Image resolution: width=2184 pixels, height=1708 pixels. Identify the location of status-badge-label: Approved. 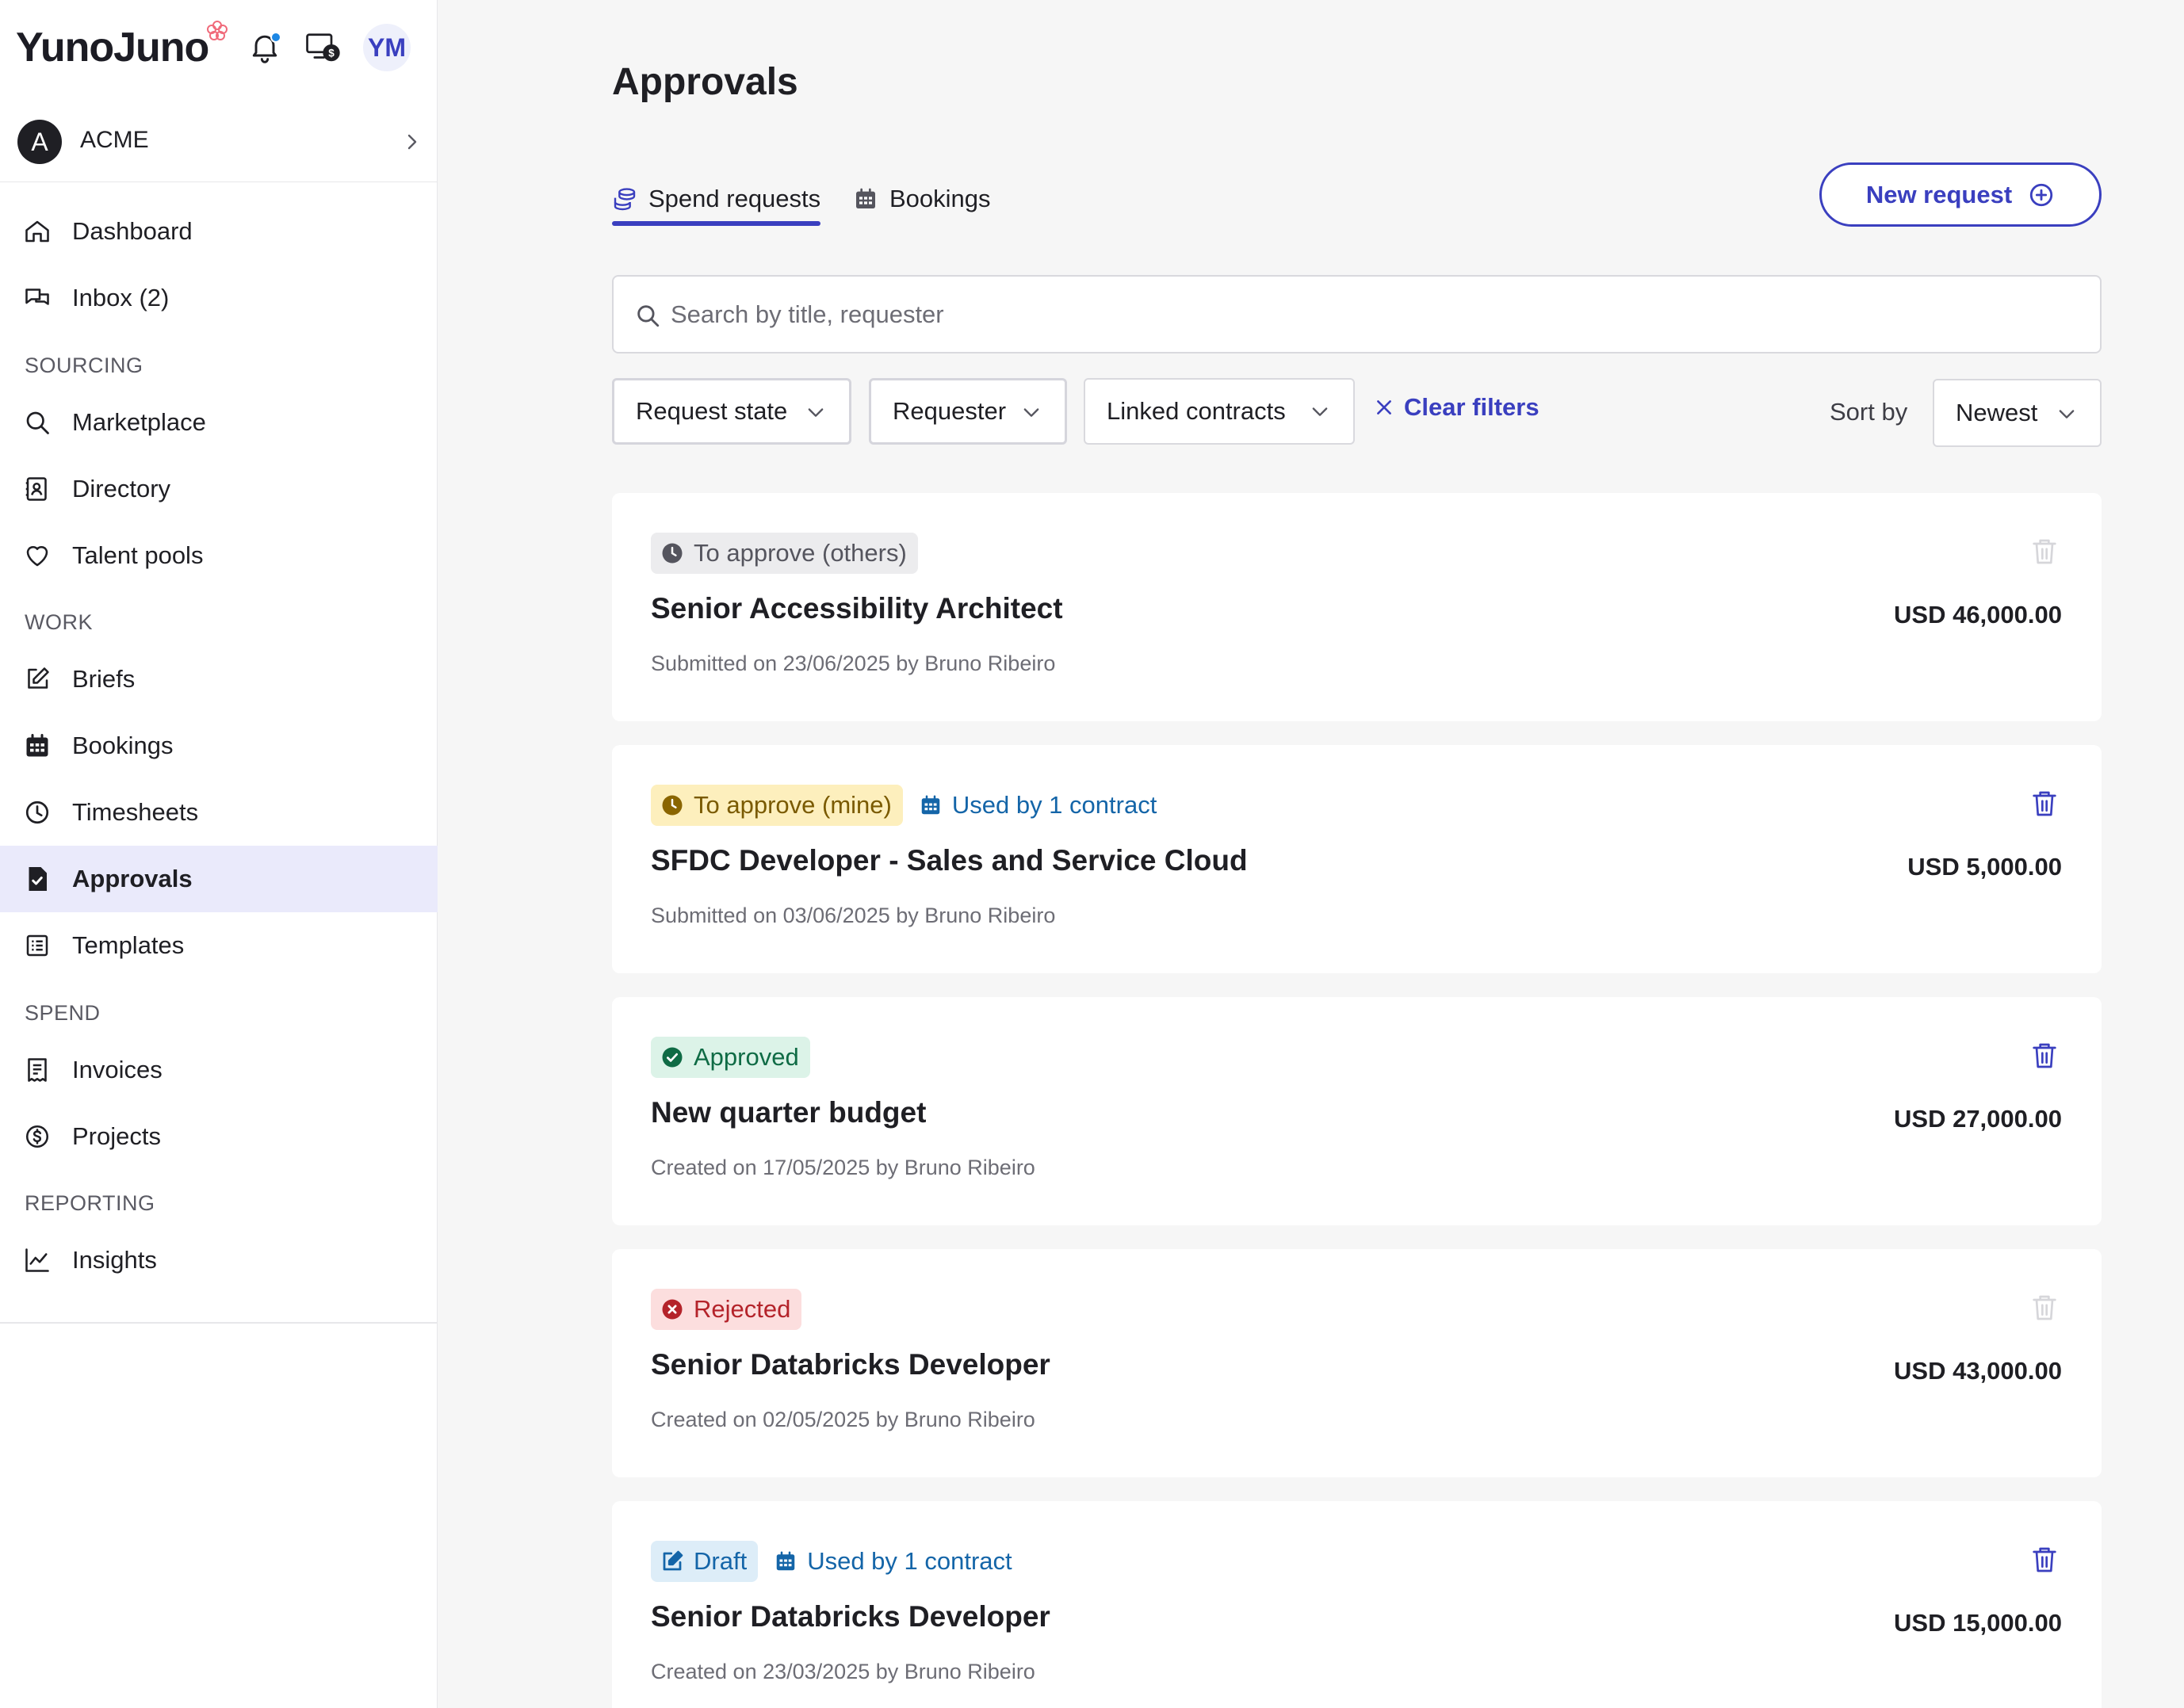
(746, 1057).